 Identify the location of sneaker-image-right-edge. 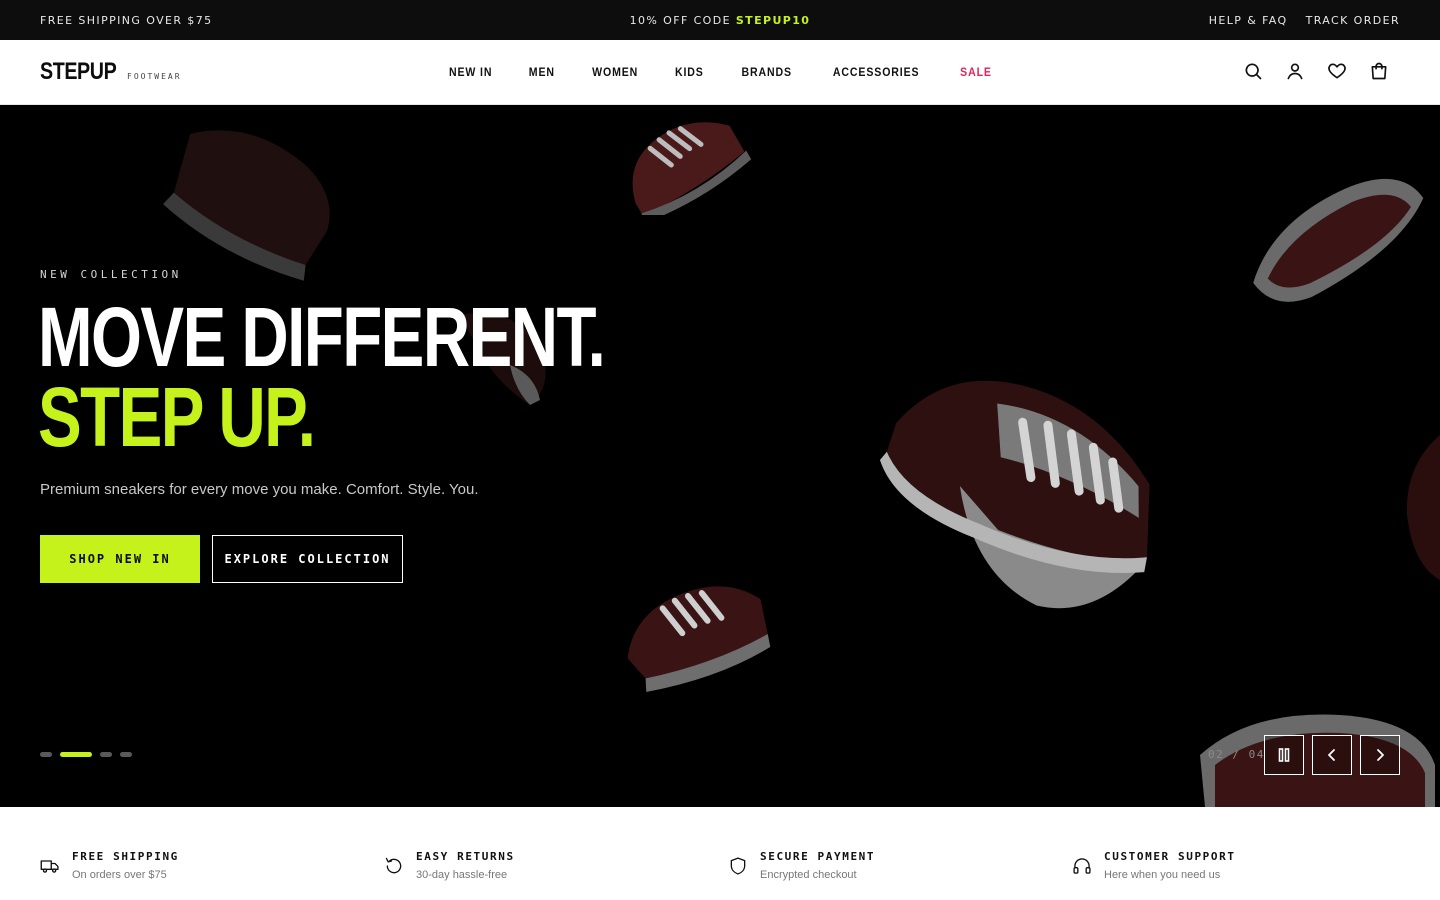
(1423, 507).